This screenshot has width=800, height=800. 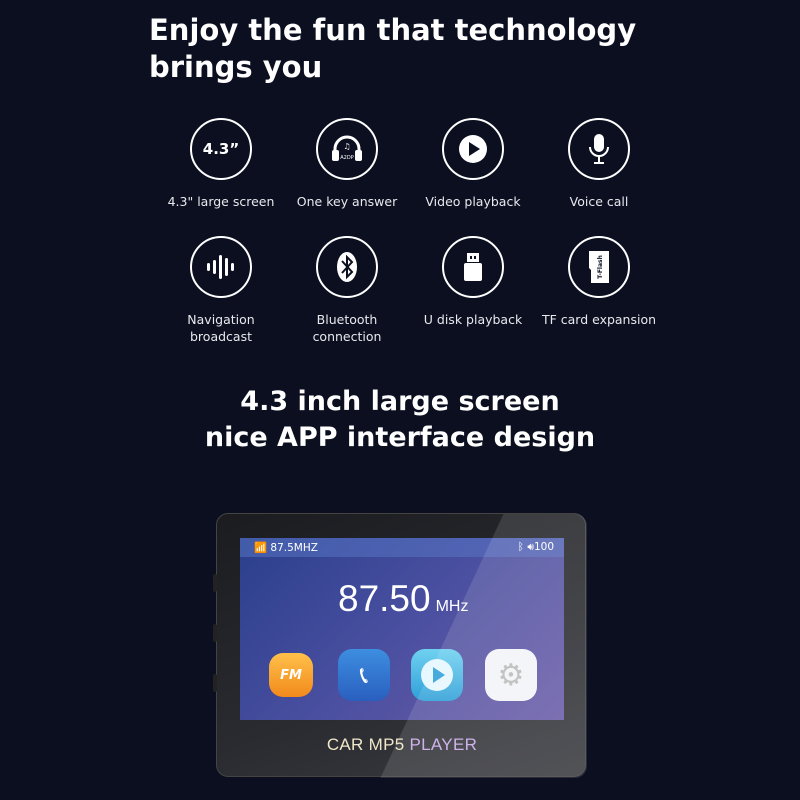 What do you see at coordinates (221, 201) in the screenshot?
I see `feature-label: 4.3" large screen` at bounding box center [221, 201].